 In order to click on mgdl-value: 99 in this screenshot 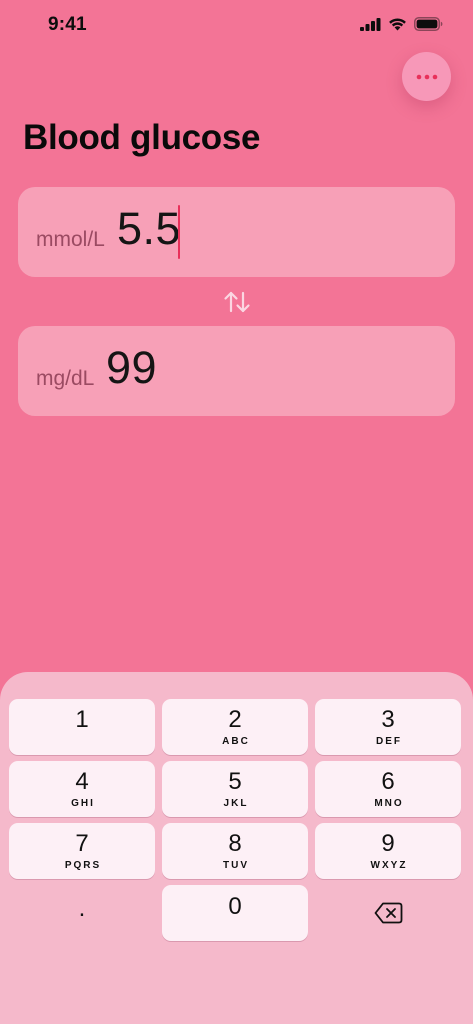, I will do `click(132, 367)`.